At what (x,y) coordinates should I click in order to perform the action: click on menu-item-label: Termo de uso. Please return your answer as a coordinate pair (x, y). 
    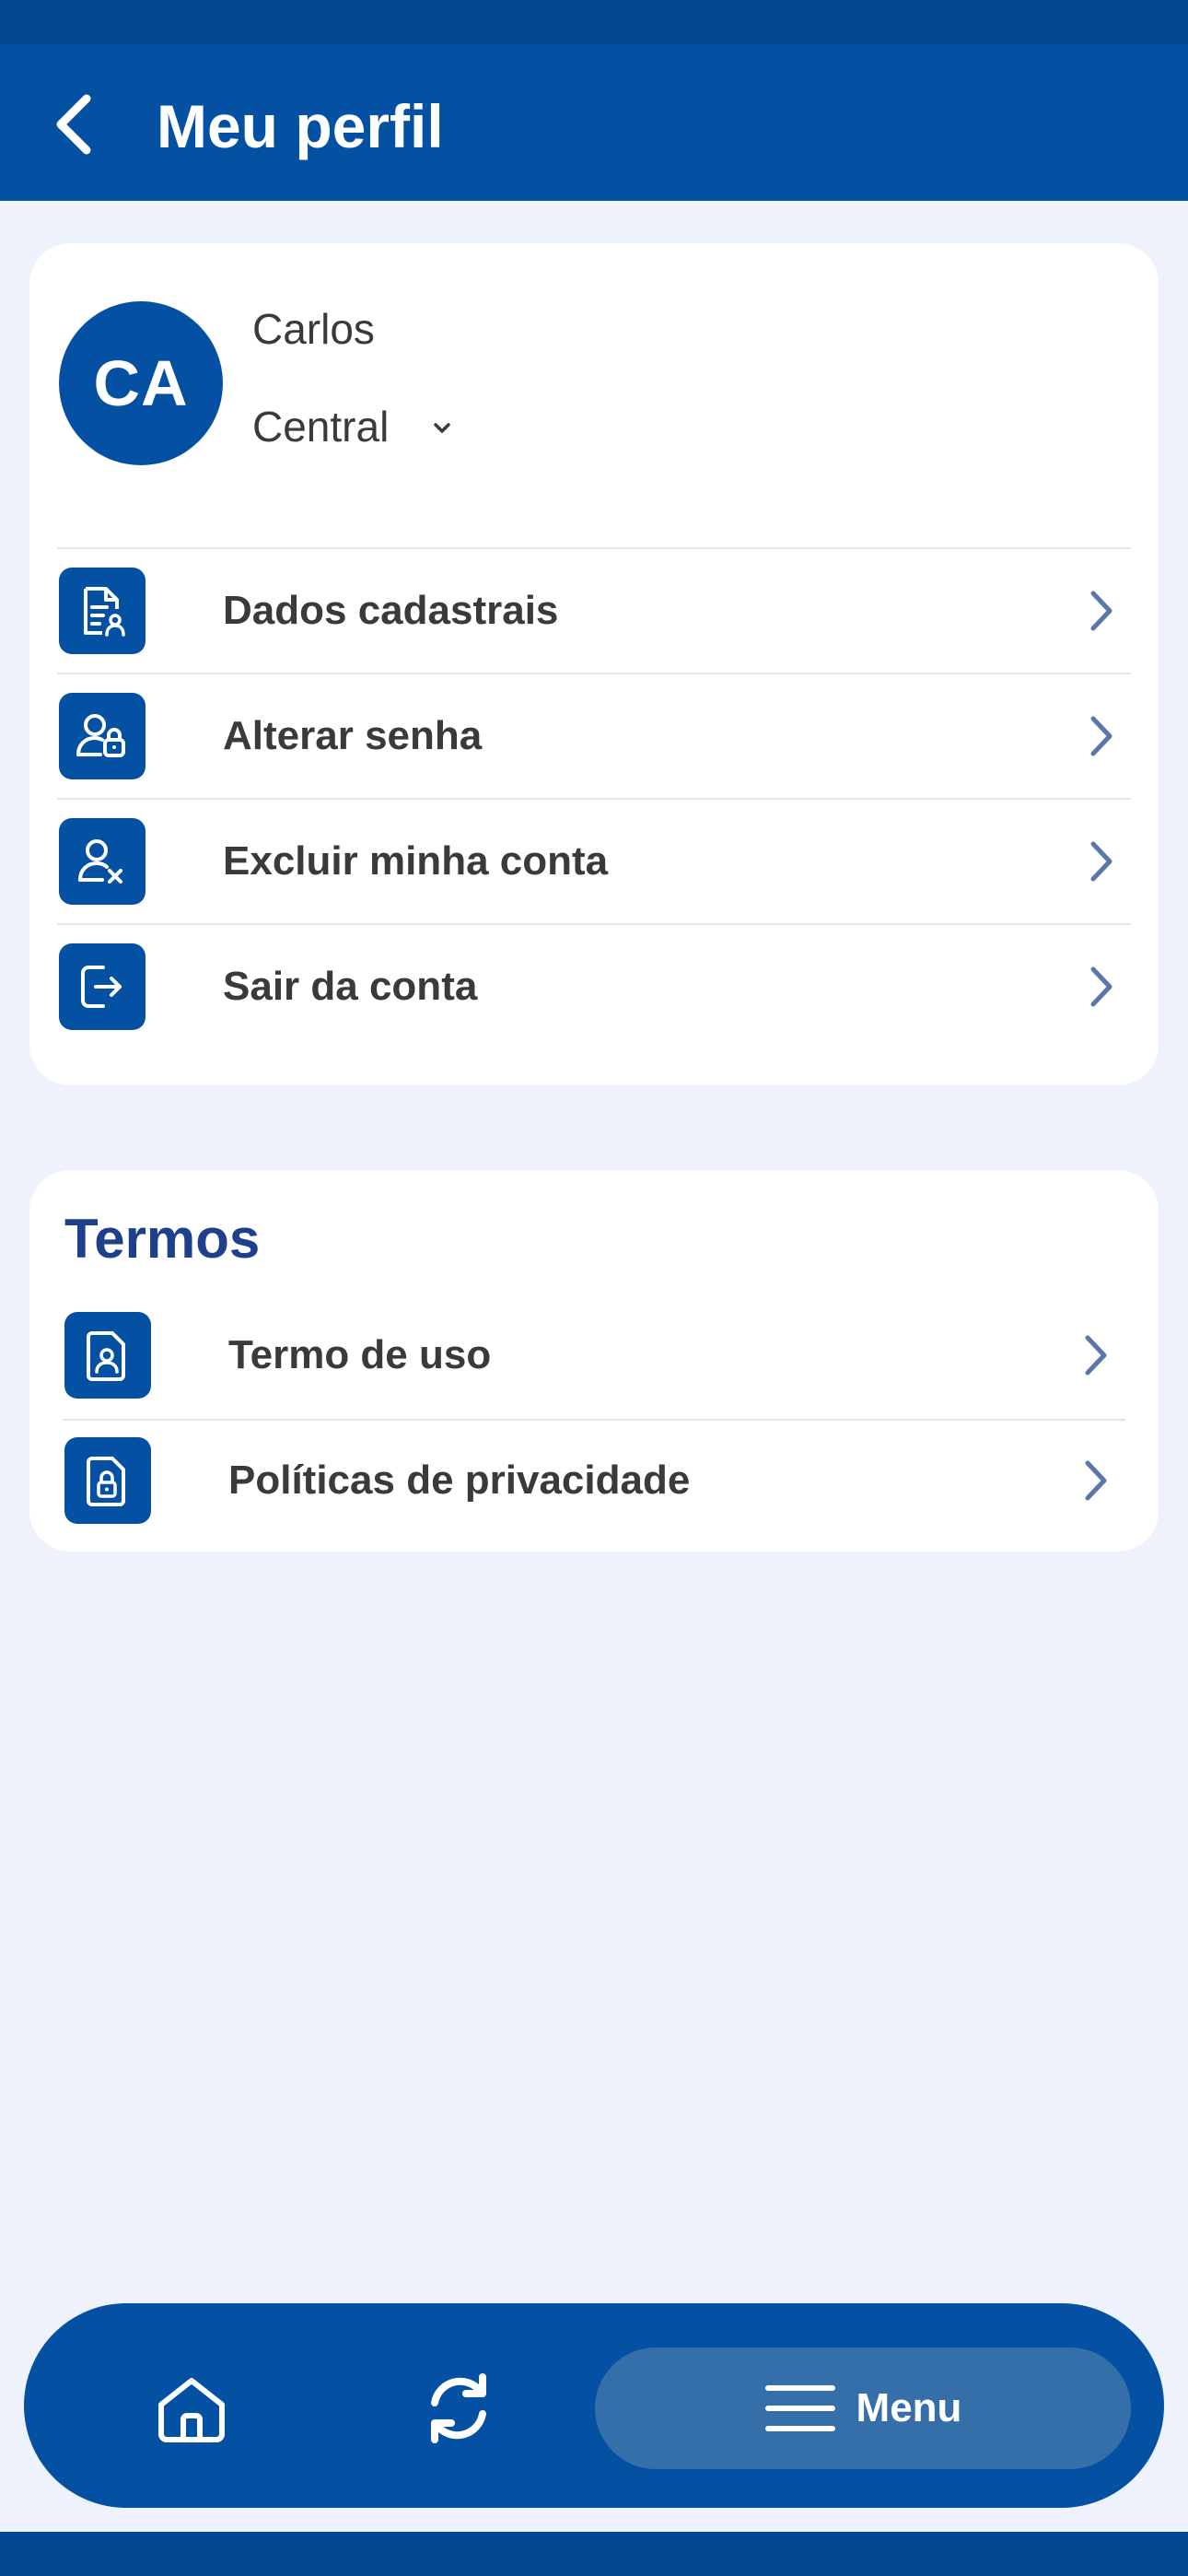
    Looking at the image, I should click on (360, 1354).